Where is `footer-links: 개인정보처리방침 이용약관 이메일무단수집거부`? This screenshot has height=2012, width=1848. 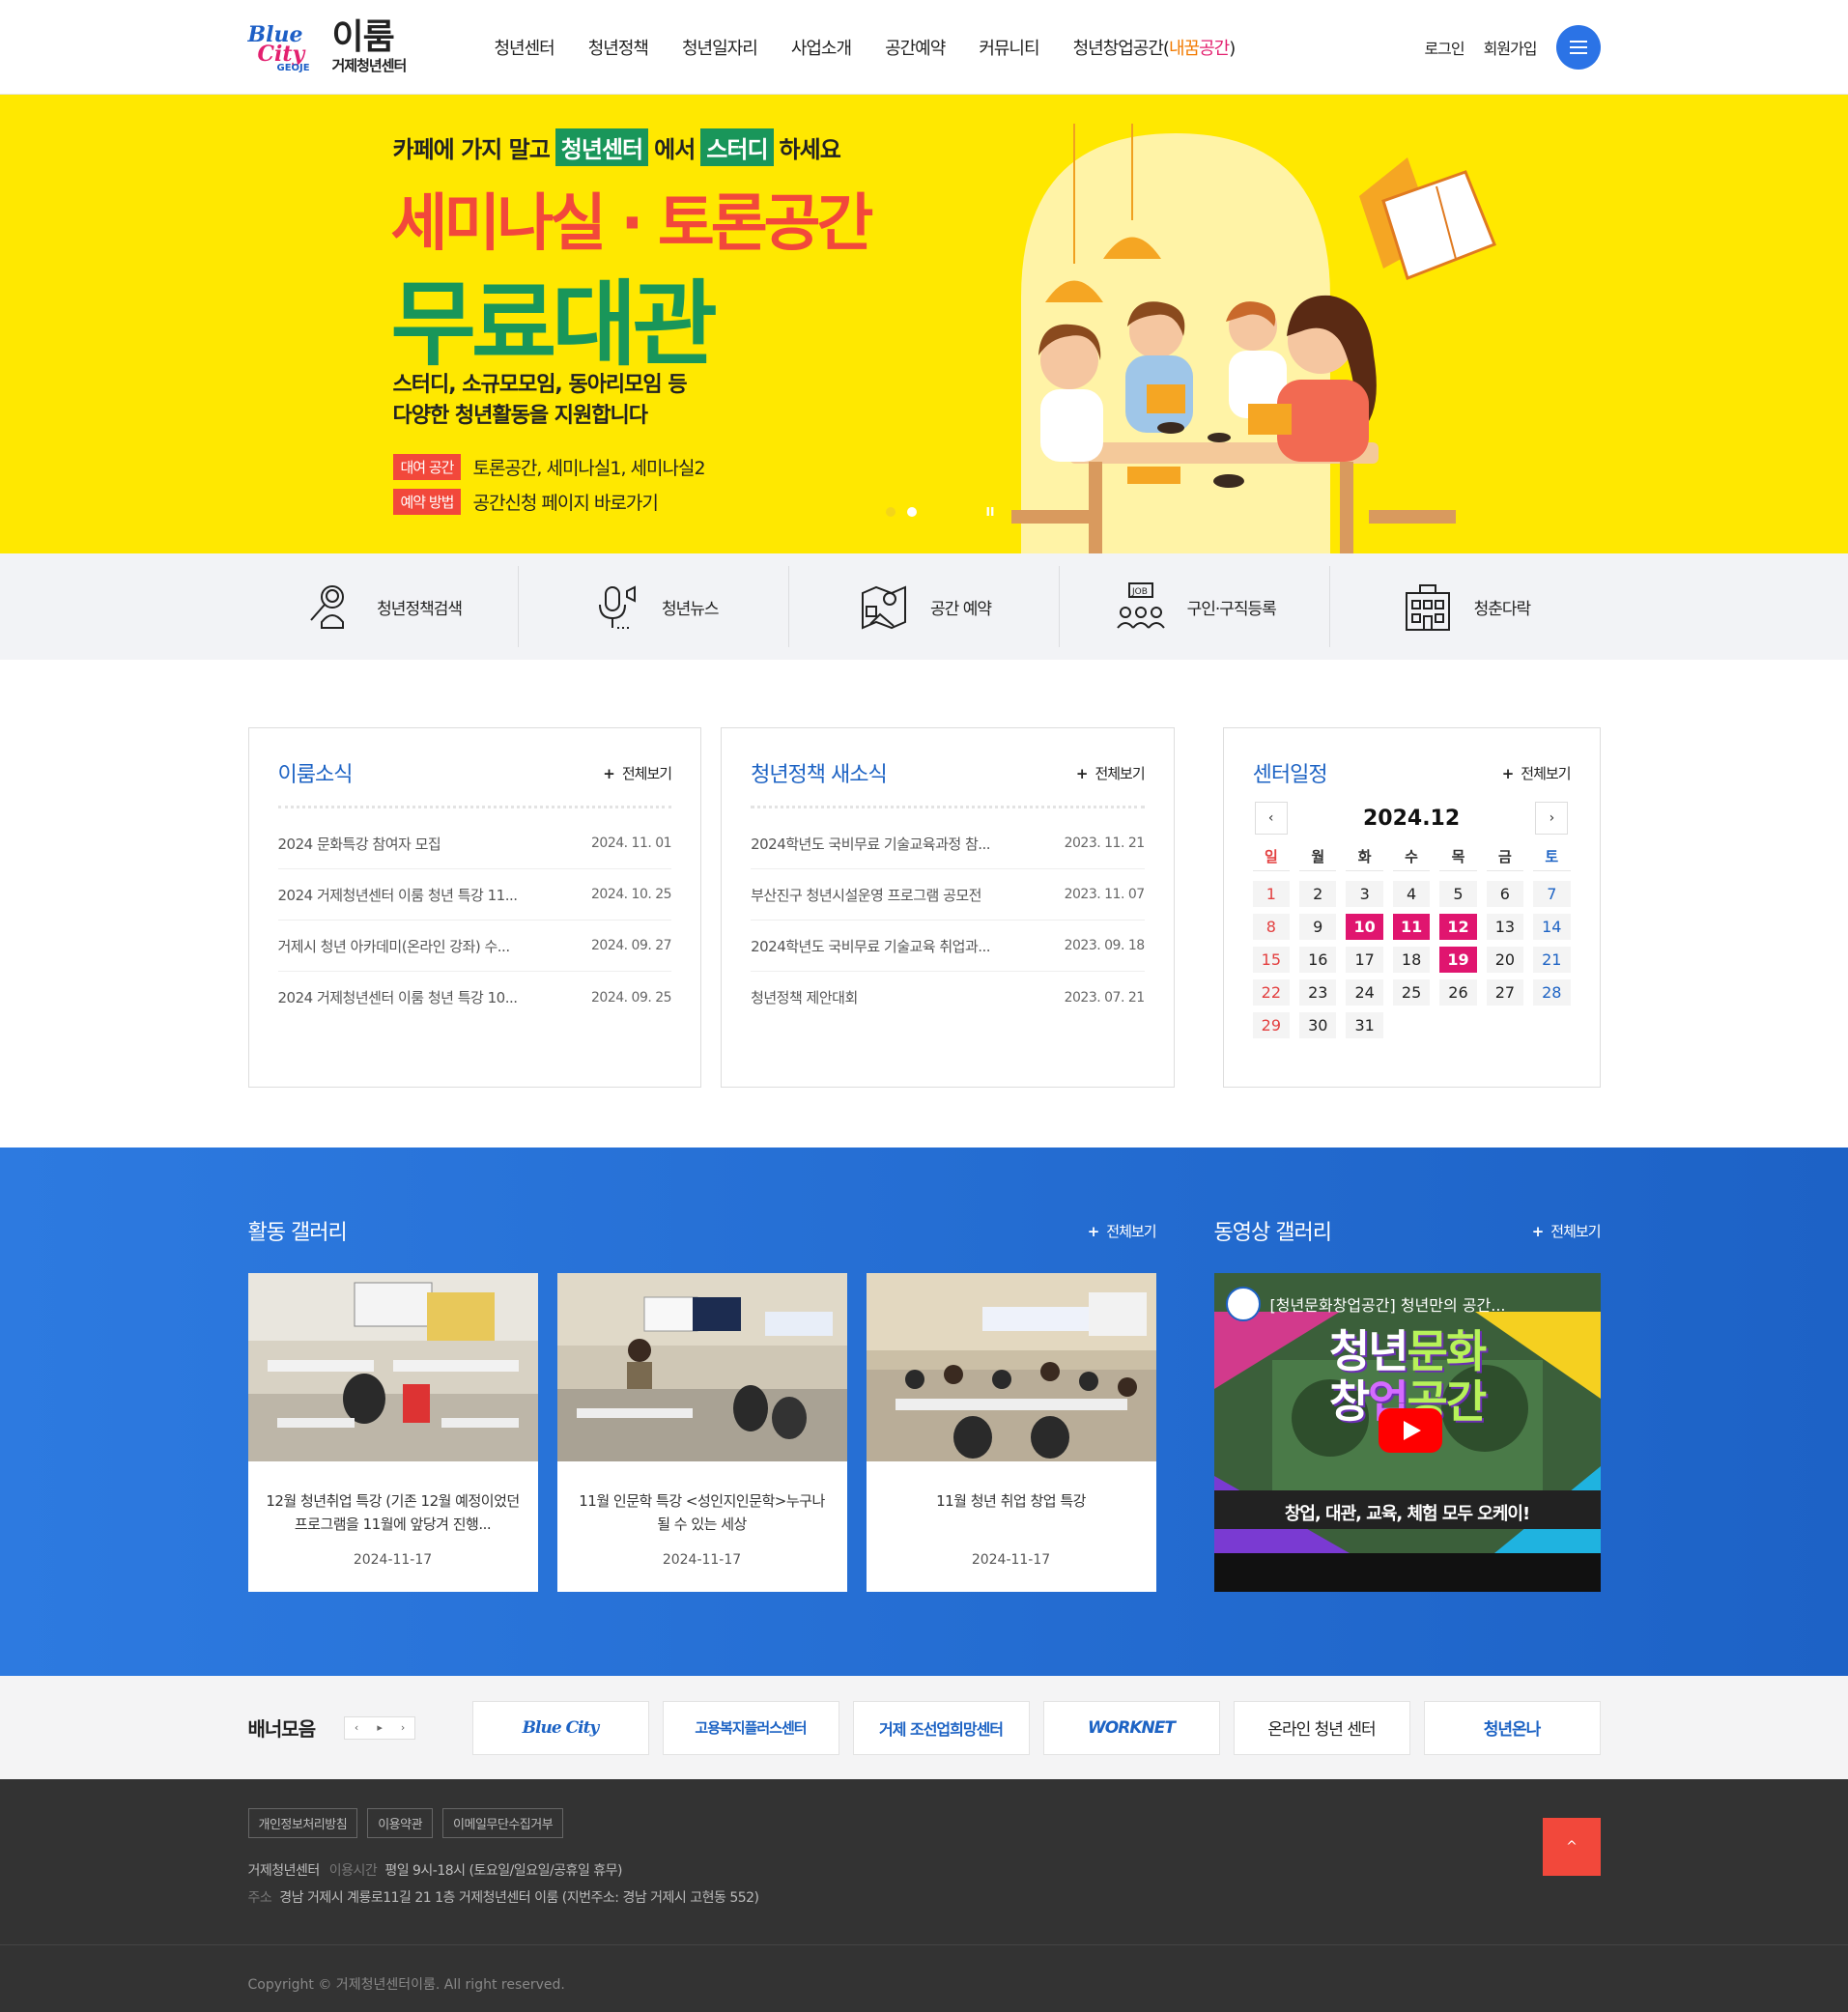 footer-links: 개인정보처리방침 이용약관 이메일무단수집거부 is located at coordinates (924, 1823).